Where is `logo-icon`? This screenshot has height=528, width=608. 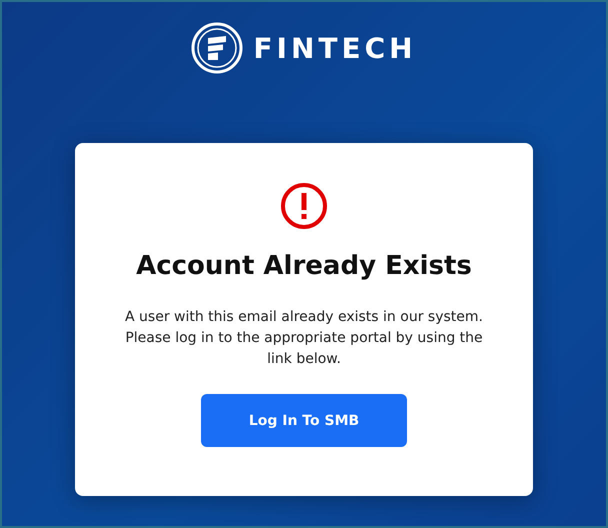 logo-icon is located at coordinates (217, 48).